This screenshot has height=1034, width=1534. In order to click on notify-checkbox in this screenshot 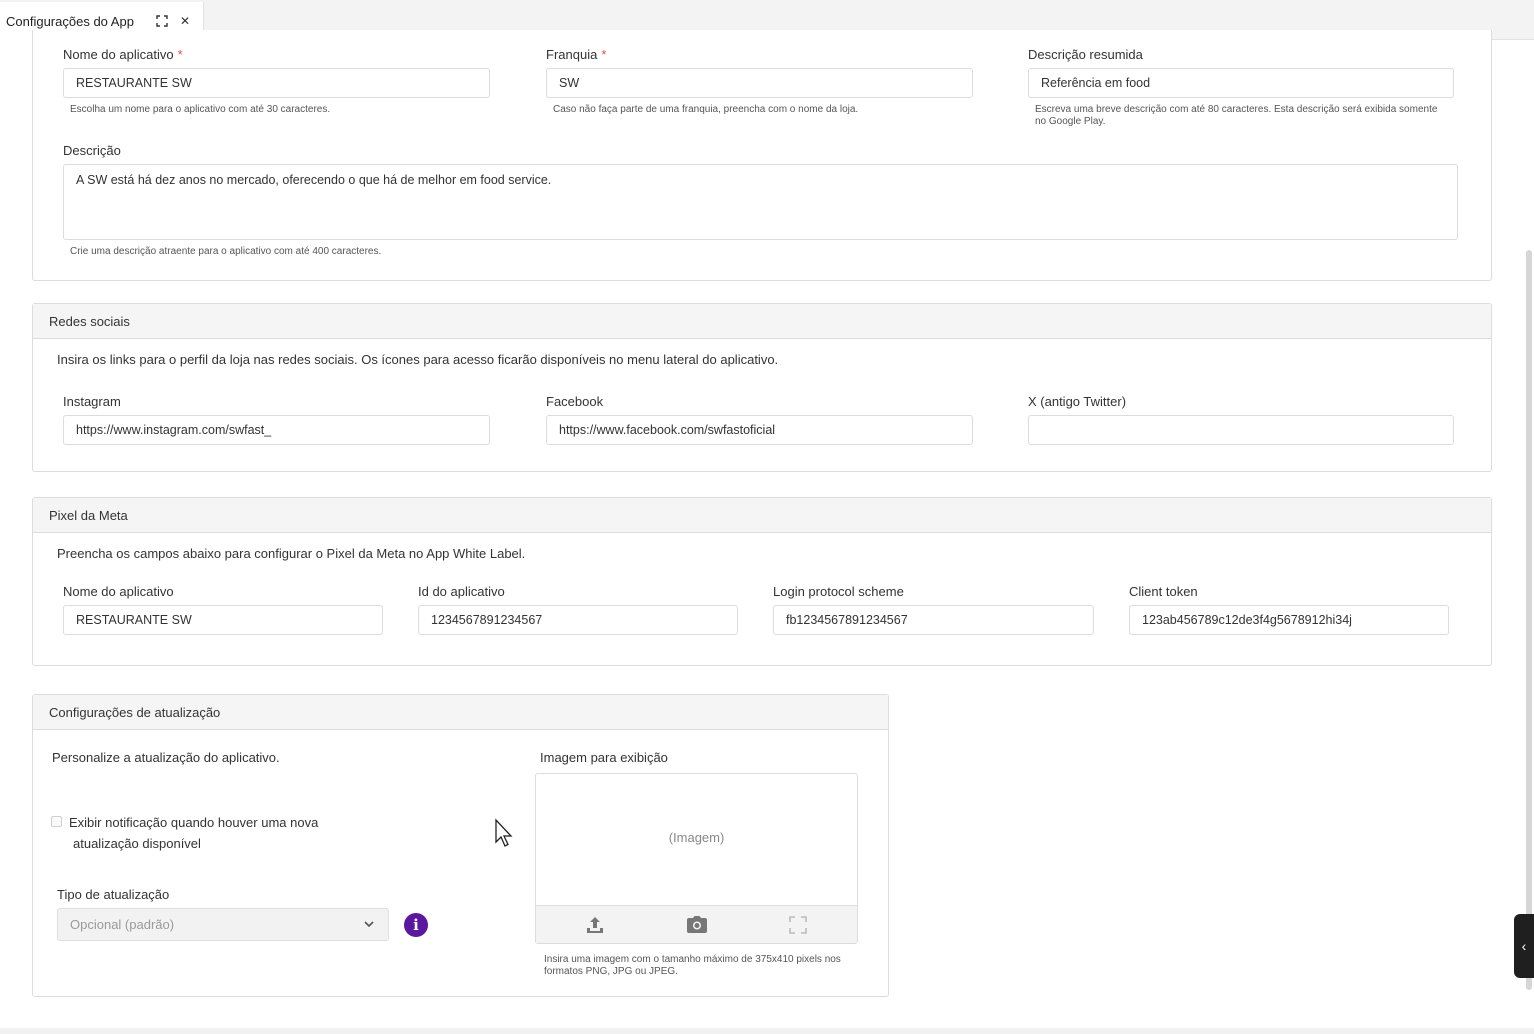, I will do `click(56, 821)`.